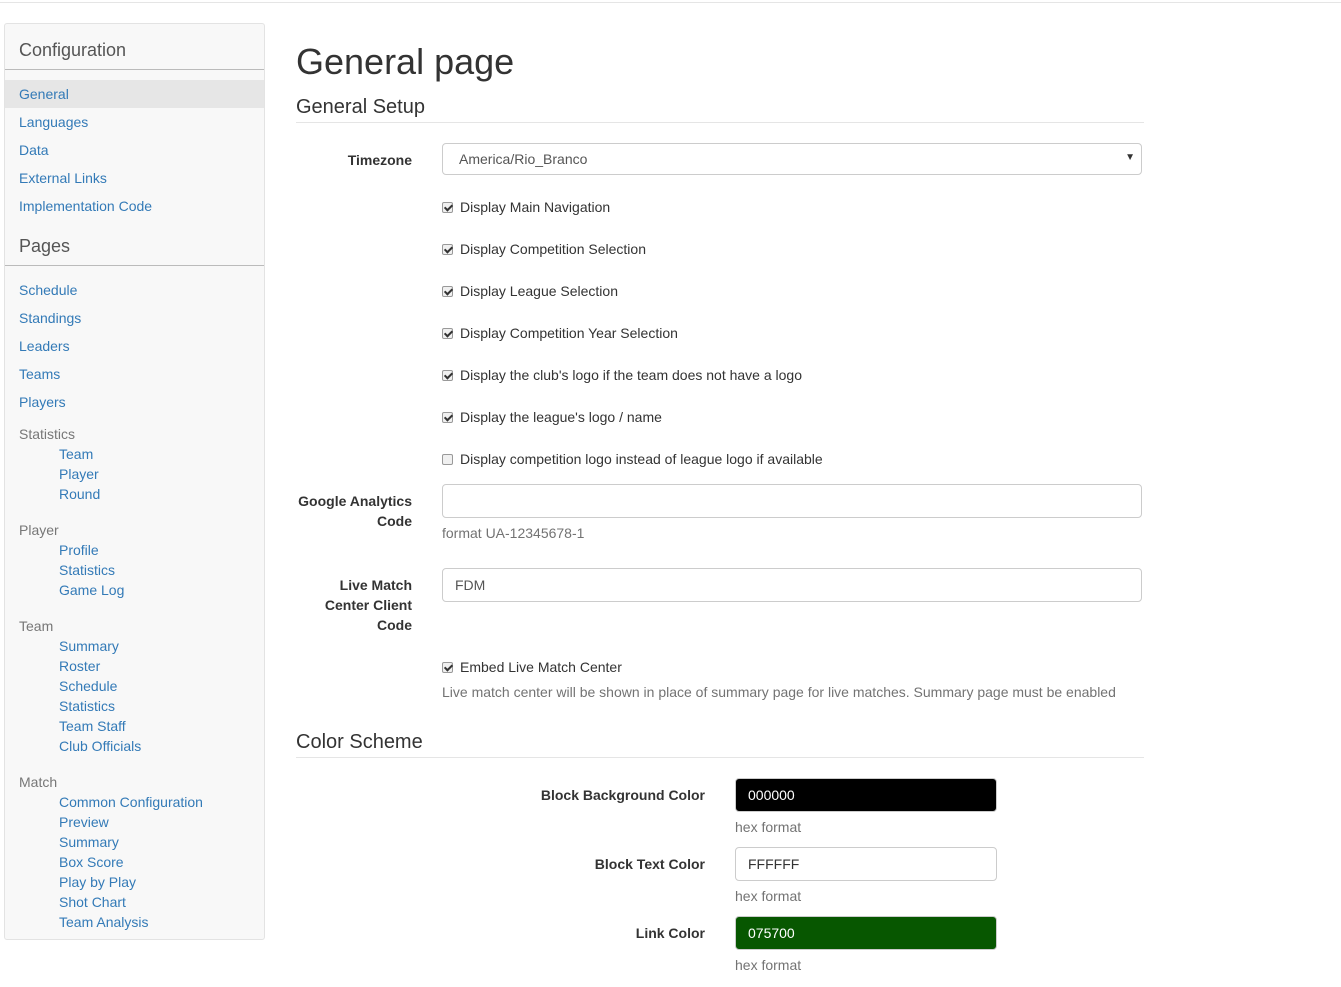 The image size is (1341, 987). I want to click on sidebar-item-teams: Teams, so click(39, 374).